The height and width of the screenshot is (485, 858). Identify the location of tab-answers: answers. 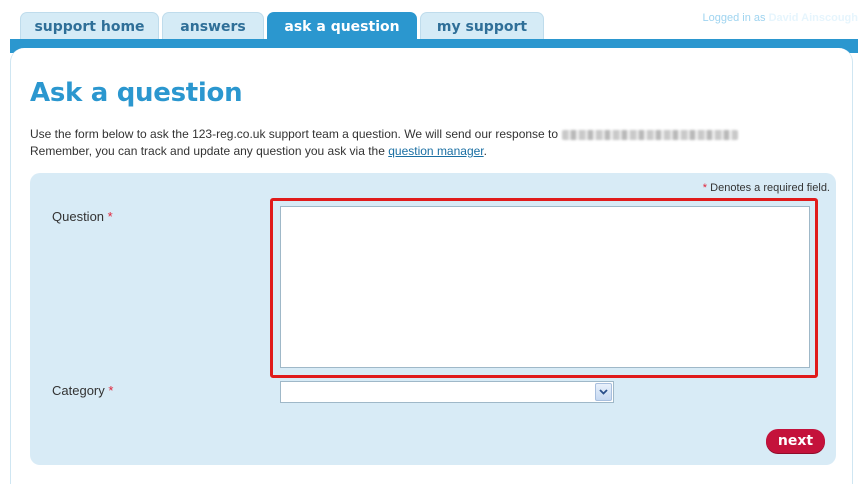
(213, 26).